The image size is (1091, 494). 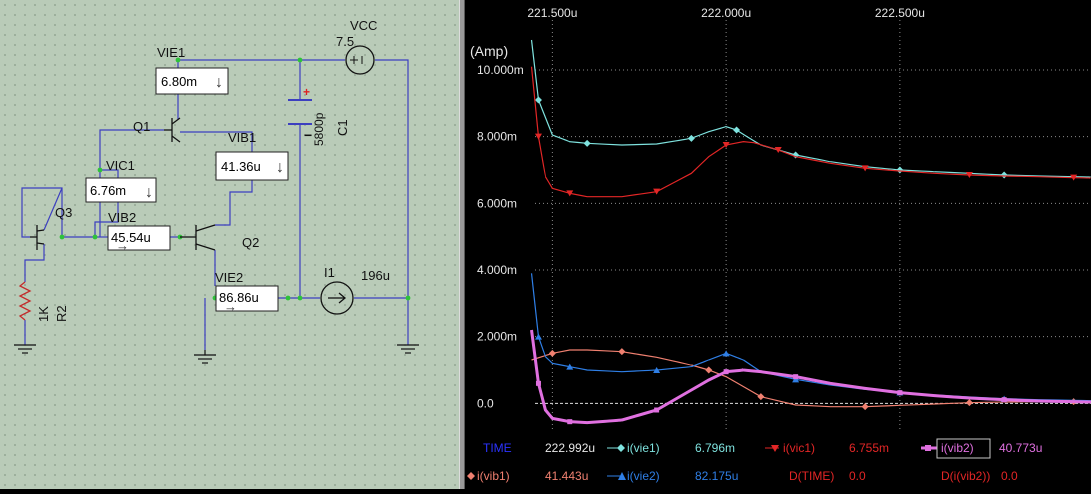 I want to click on q3-label: Q3, so click(x=63, y=212).